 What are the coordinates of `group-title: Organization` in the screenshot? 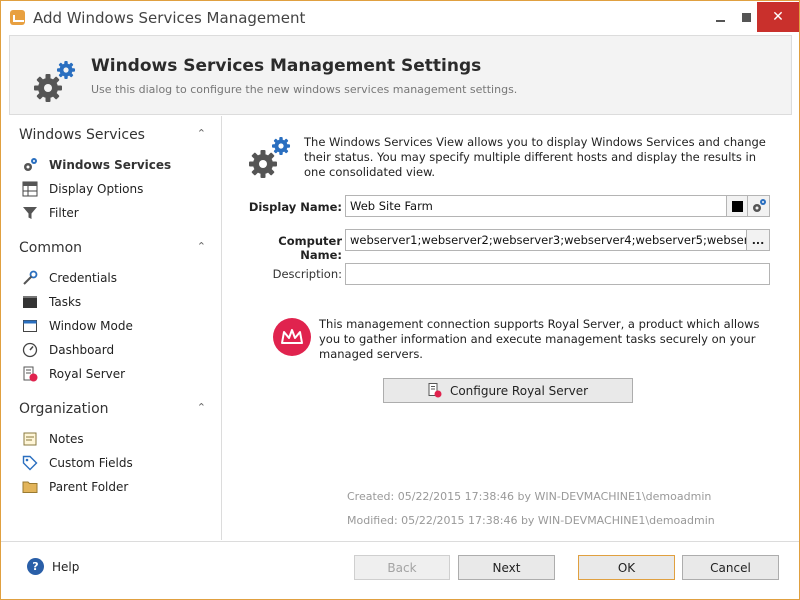 It's located at (64, 409).